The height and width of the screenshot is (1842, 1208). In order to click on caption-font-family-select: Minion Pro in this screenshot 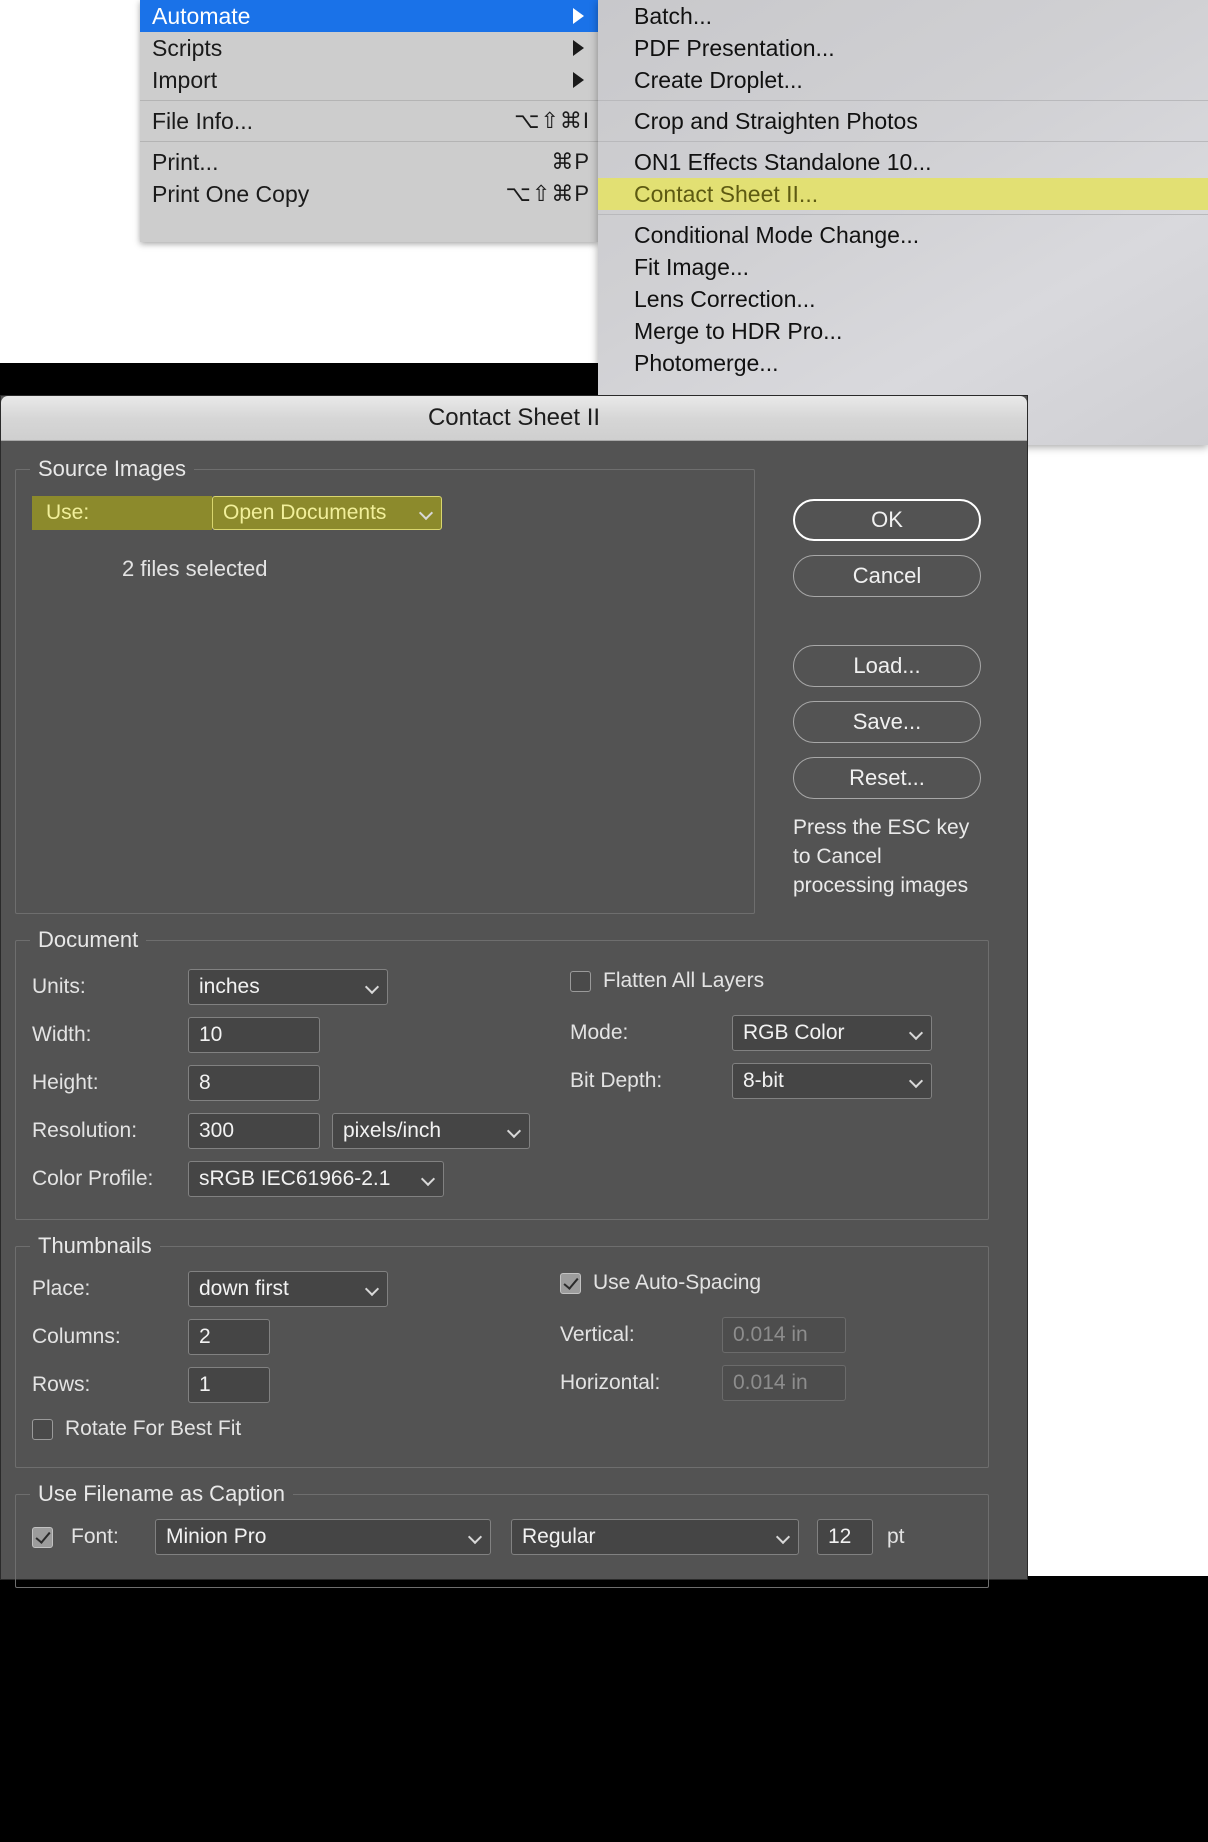, I will do `click(323, 1537)`.